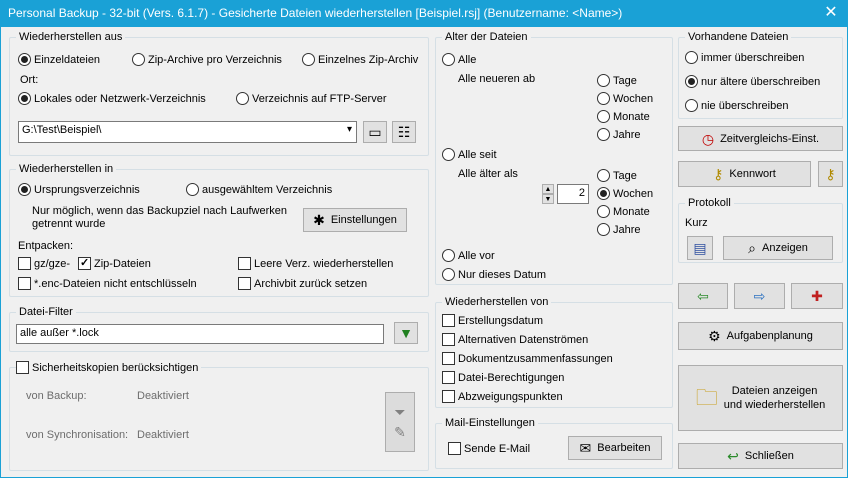 The image size is (848, 478). Describe the element at coordinates (714, 336) in the screenshot. I see `calendar-gear-icon: ⚙` at that location.